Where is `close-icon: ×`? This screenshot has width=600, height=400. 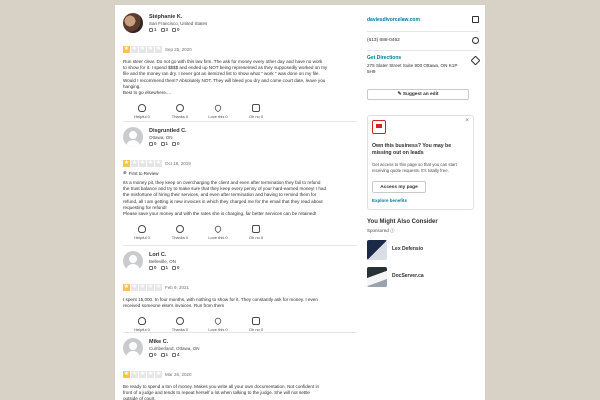
close-icon: × is located at coordinates (467, 121).